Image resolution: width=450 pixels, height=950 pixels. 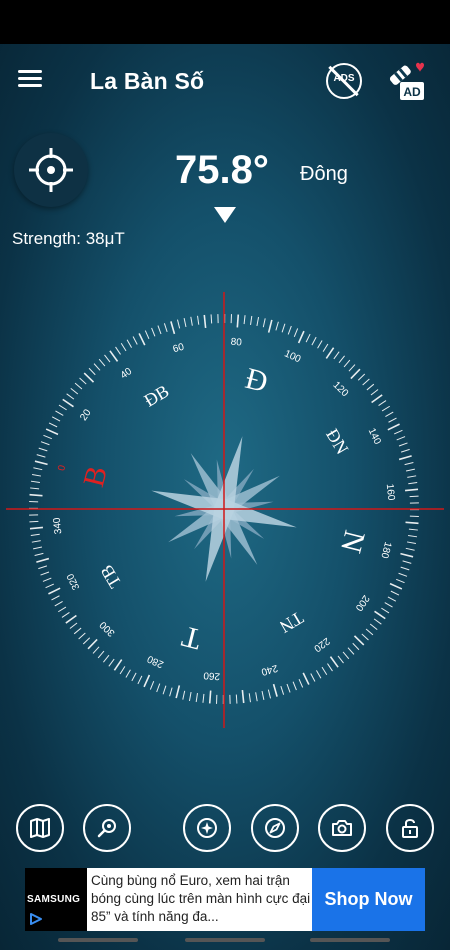 I want to click on compass-cardinal-label: T, so click(x=192, y=637).